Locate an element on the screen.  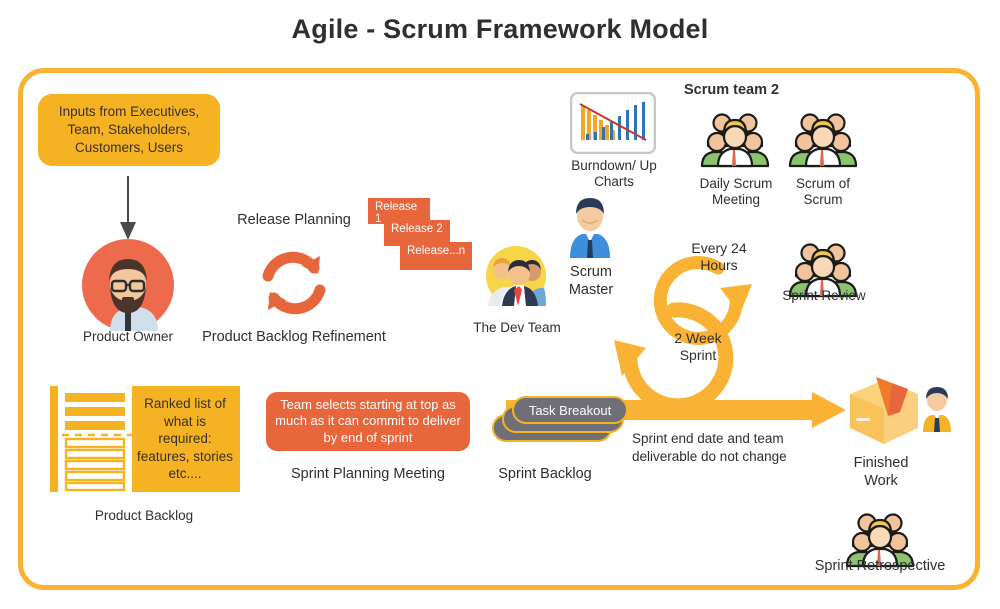
scrum-of-scrum-label: Scrum of Scrum is located at coordinates (822, 192).